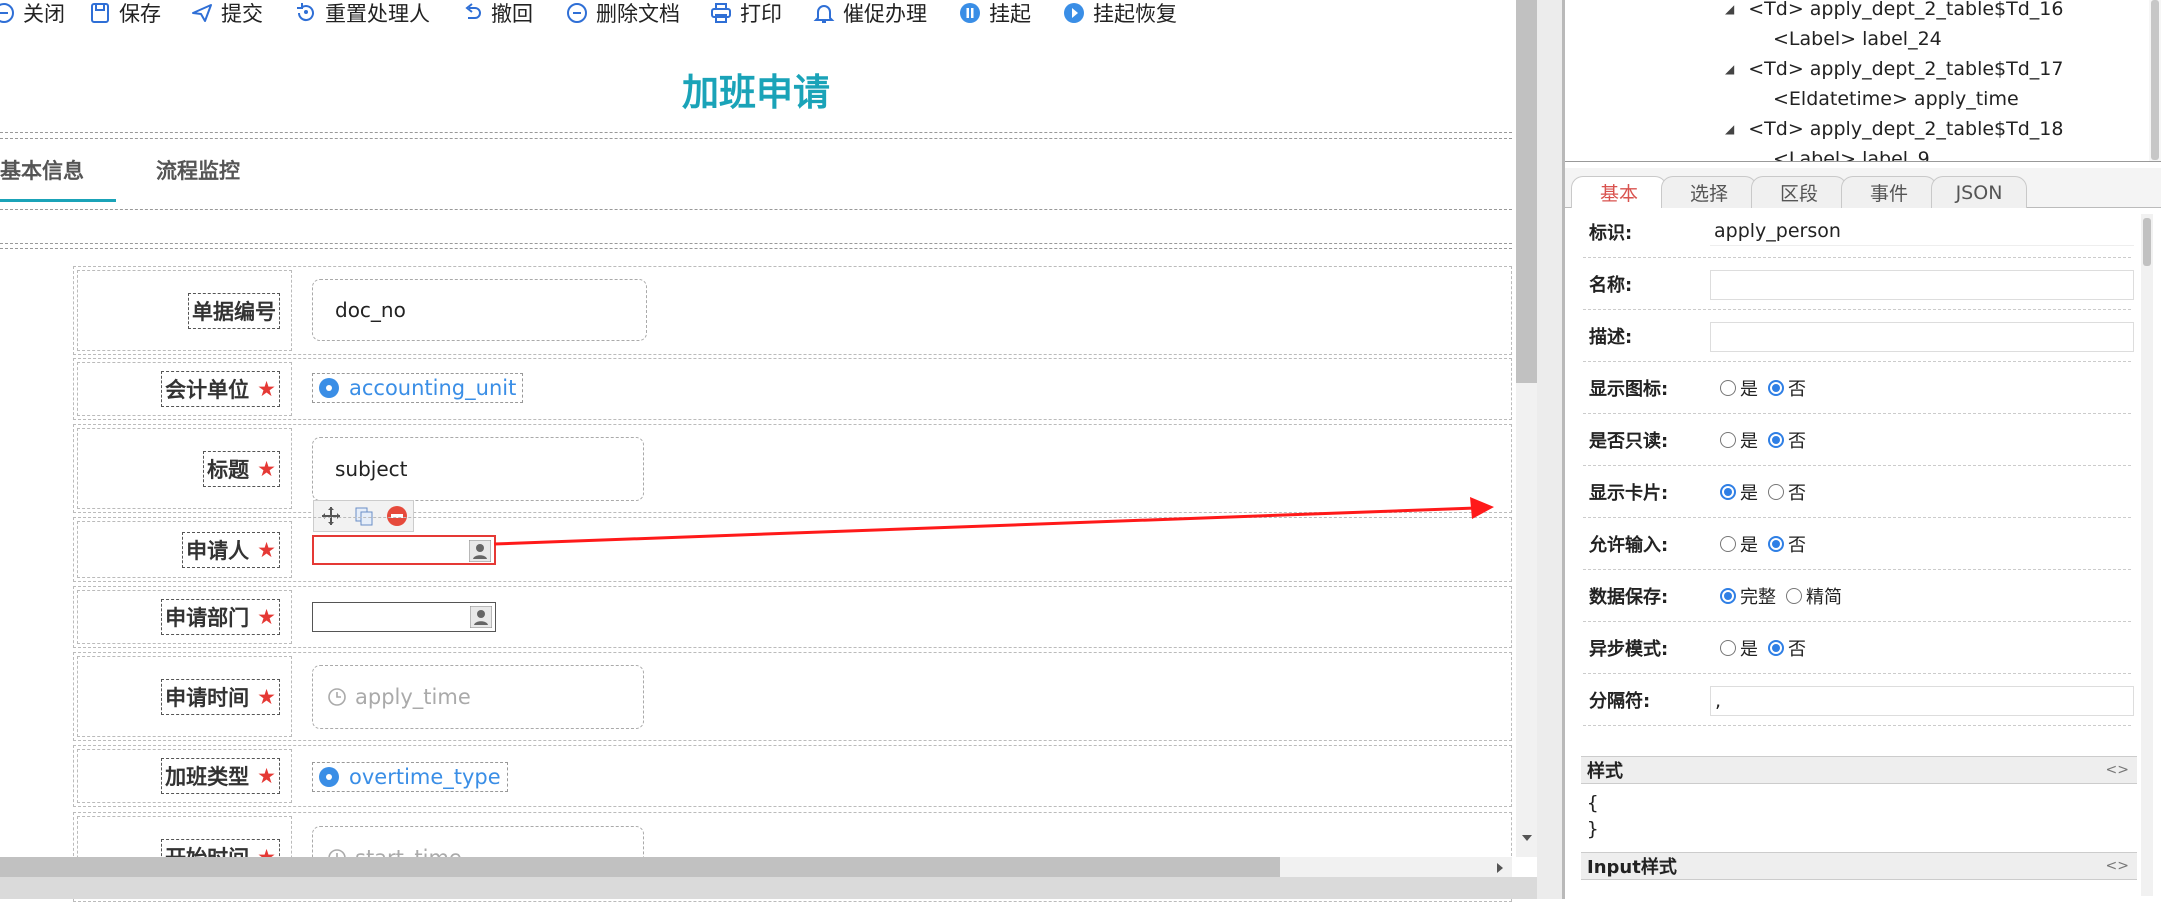  What do you see at coordinates (2147, 555) in the screenshot?
I see `properties-scrollbar` at bounding box center [2147, 555].